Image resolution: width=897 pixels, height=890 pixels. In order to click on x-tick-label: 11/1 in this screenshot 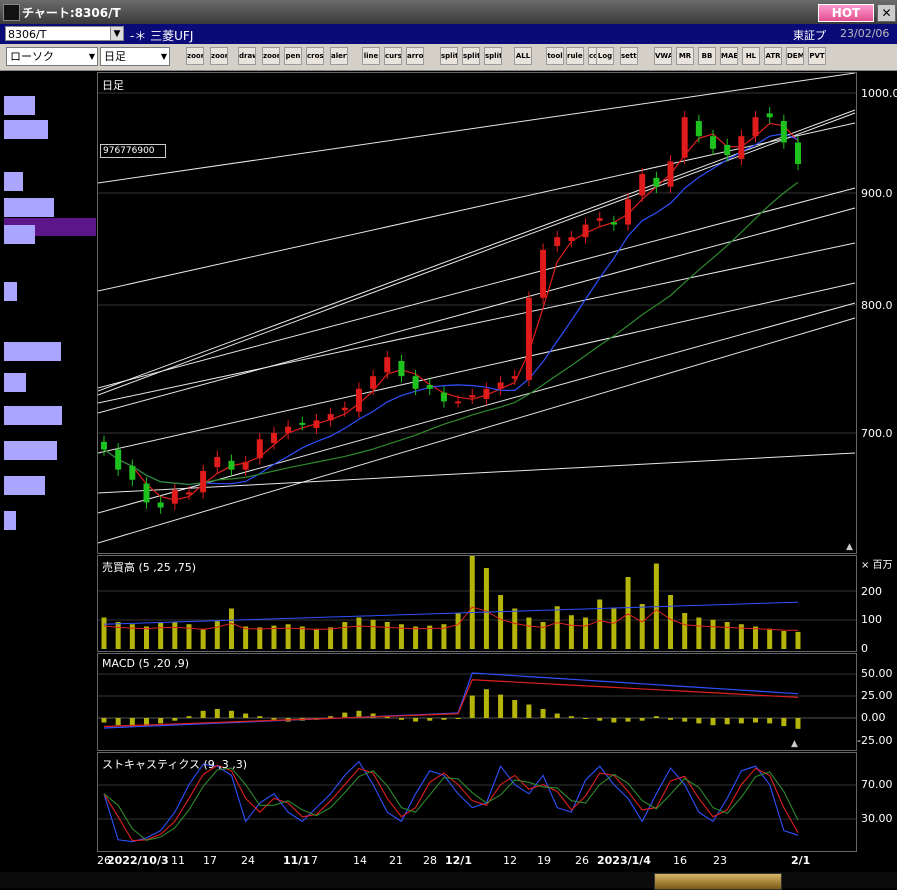, I will do `click(296, 860)`.